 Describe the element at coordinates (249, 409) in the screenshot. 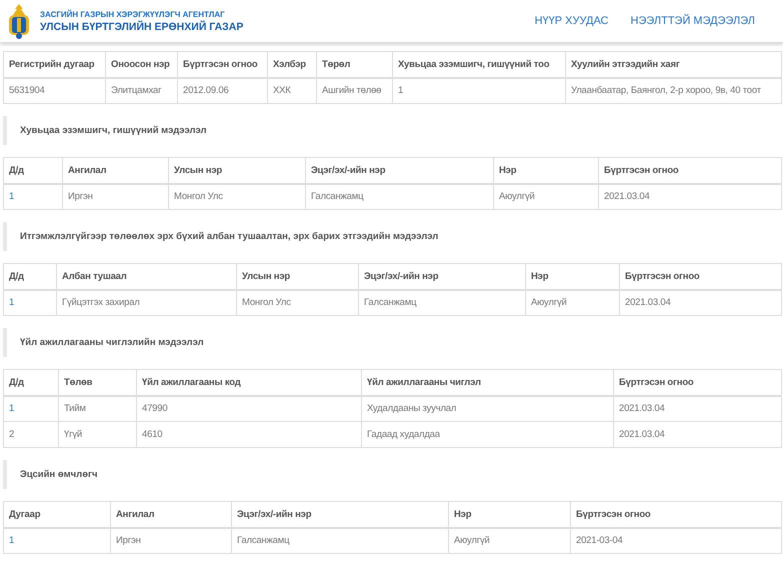

I see `table-cell: 47990` at that location.